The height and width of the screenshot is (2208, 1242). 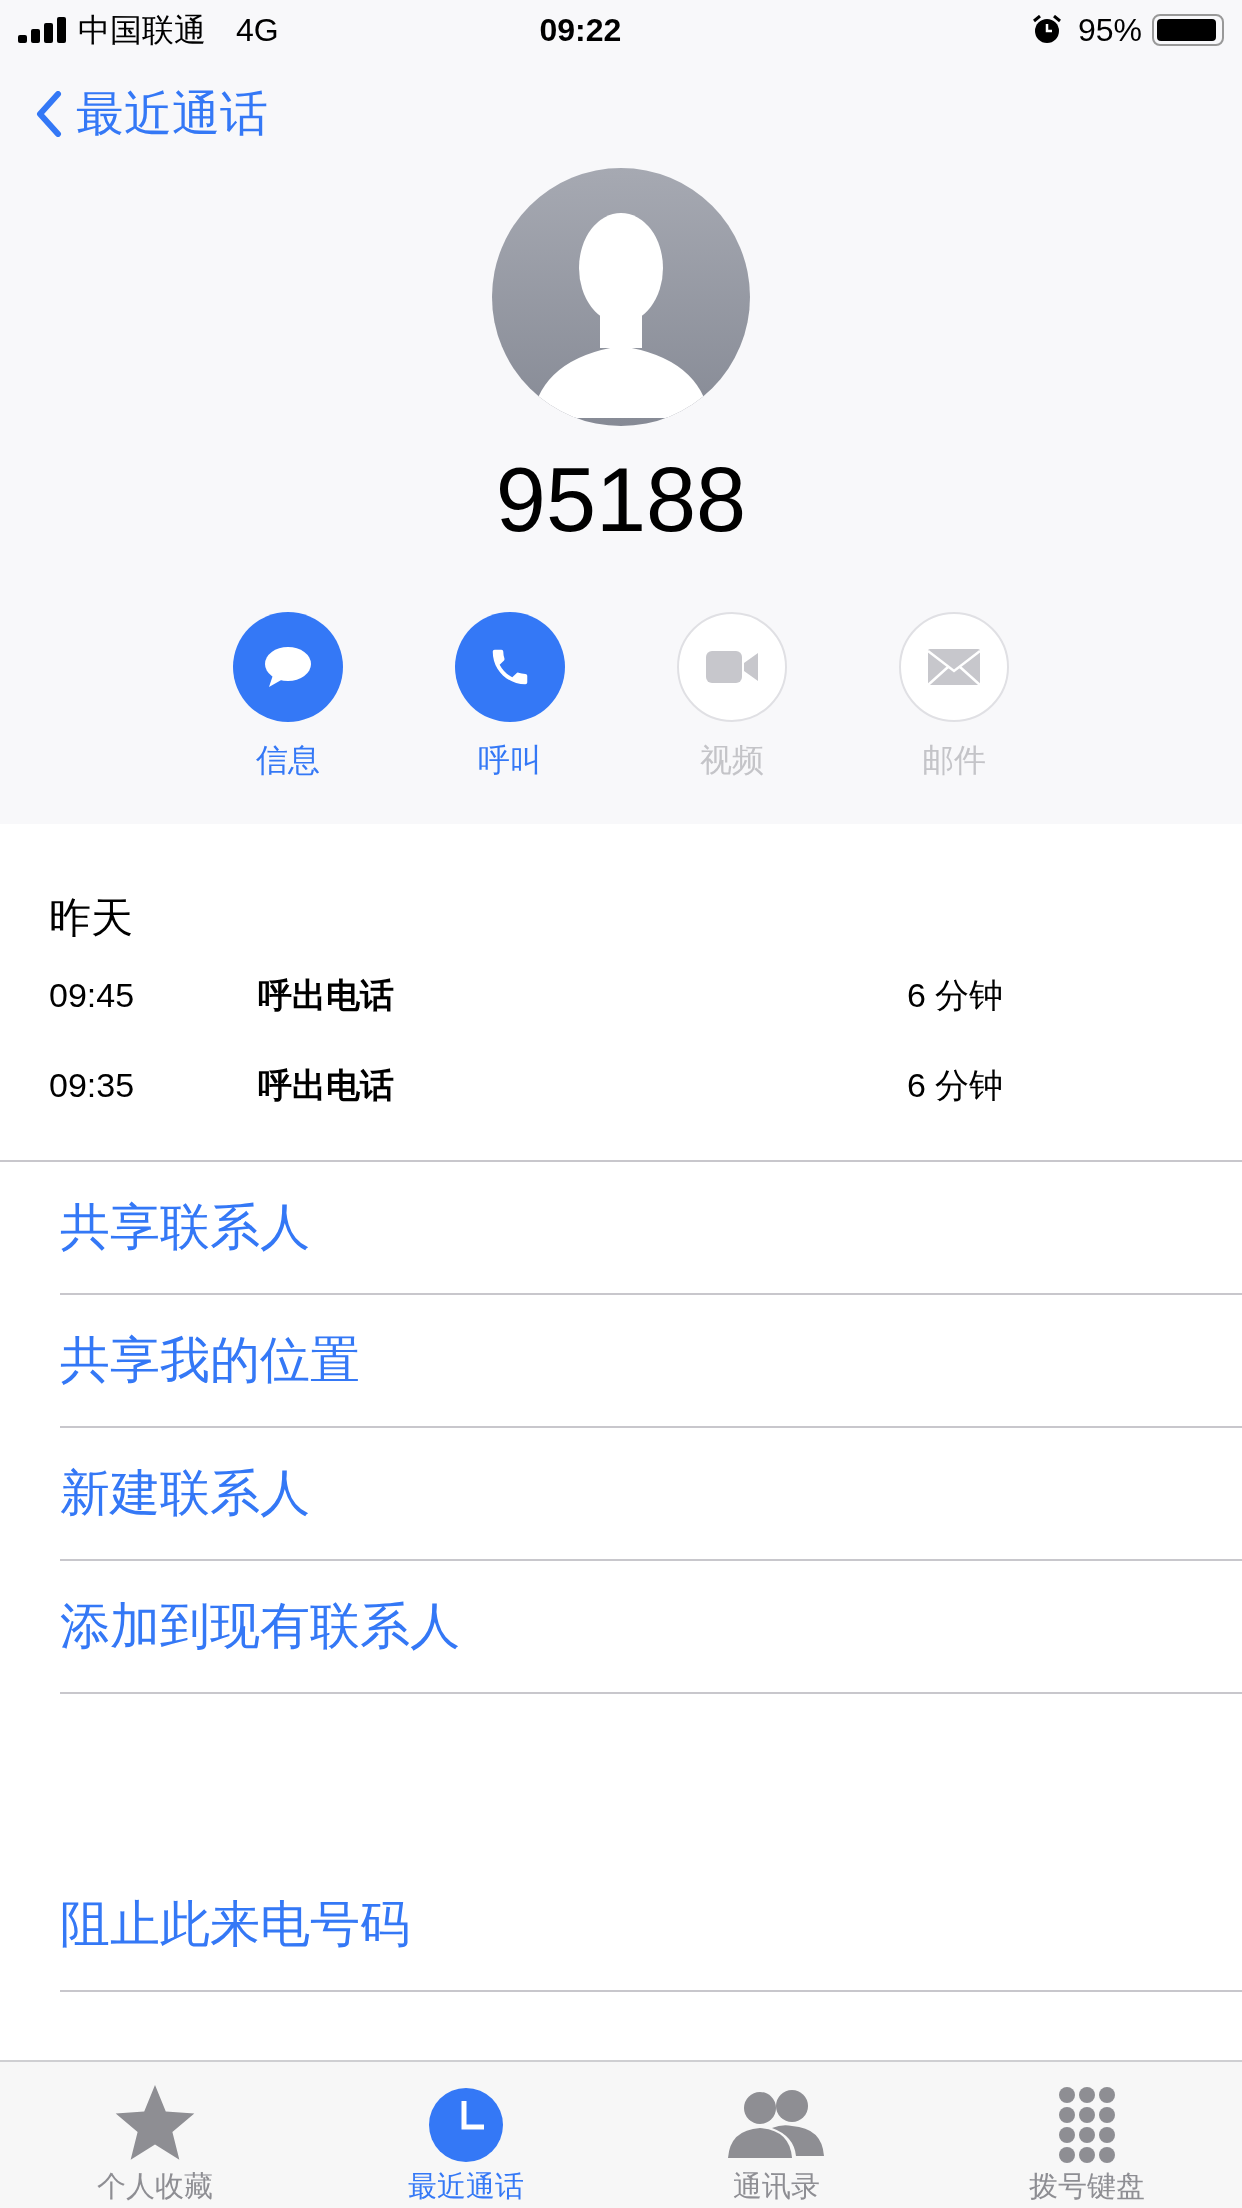 I want to click on chevron-left-icon, so click(x=49, y=114).